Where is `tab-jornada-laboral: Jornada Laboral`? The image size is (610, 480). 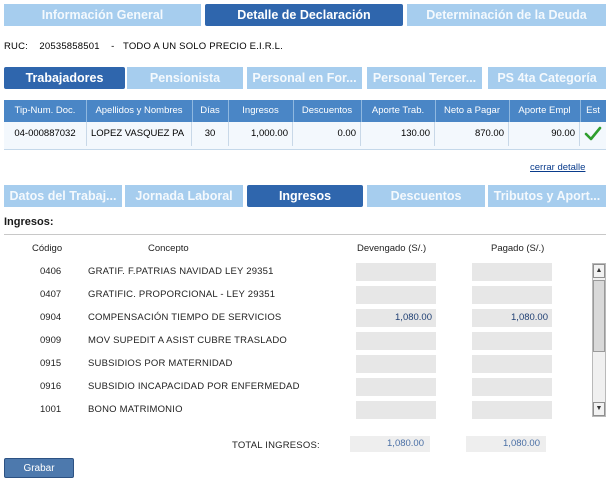
tab-jornada-laboral: Jornada Laboral is located at coordinates (184, 196).